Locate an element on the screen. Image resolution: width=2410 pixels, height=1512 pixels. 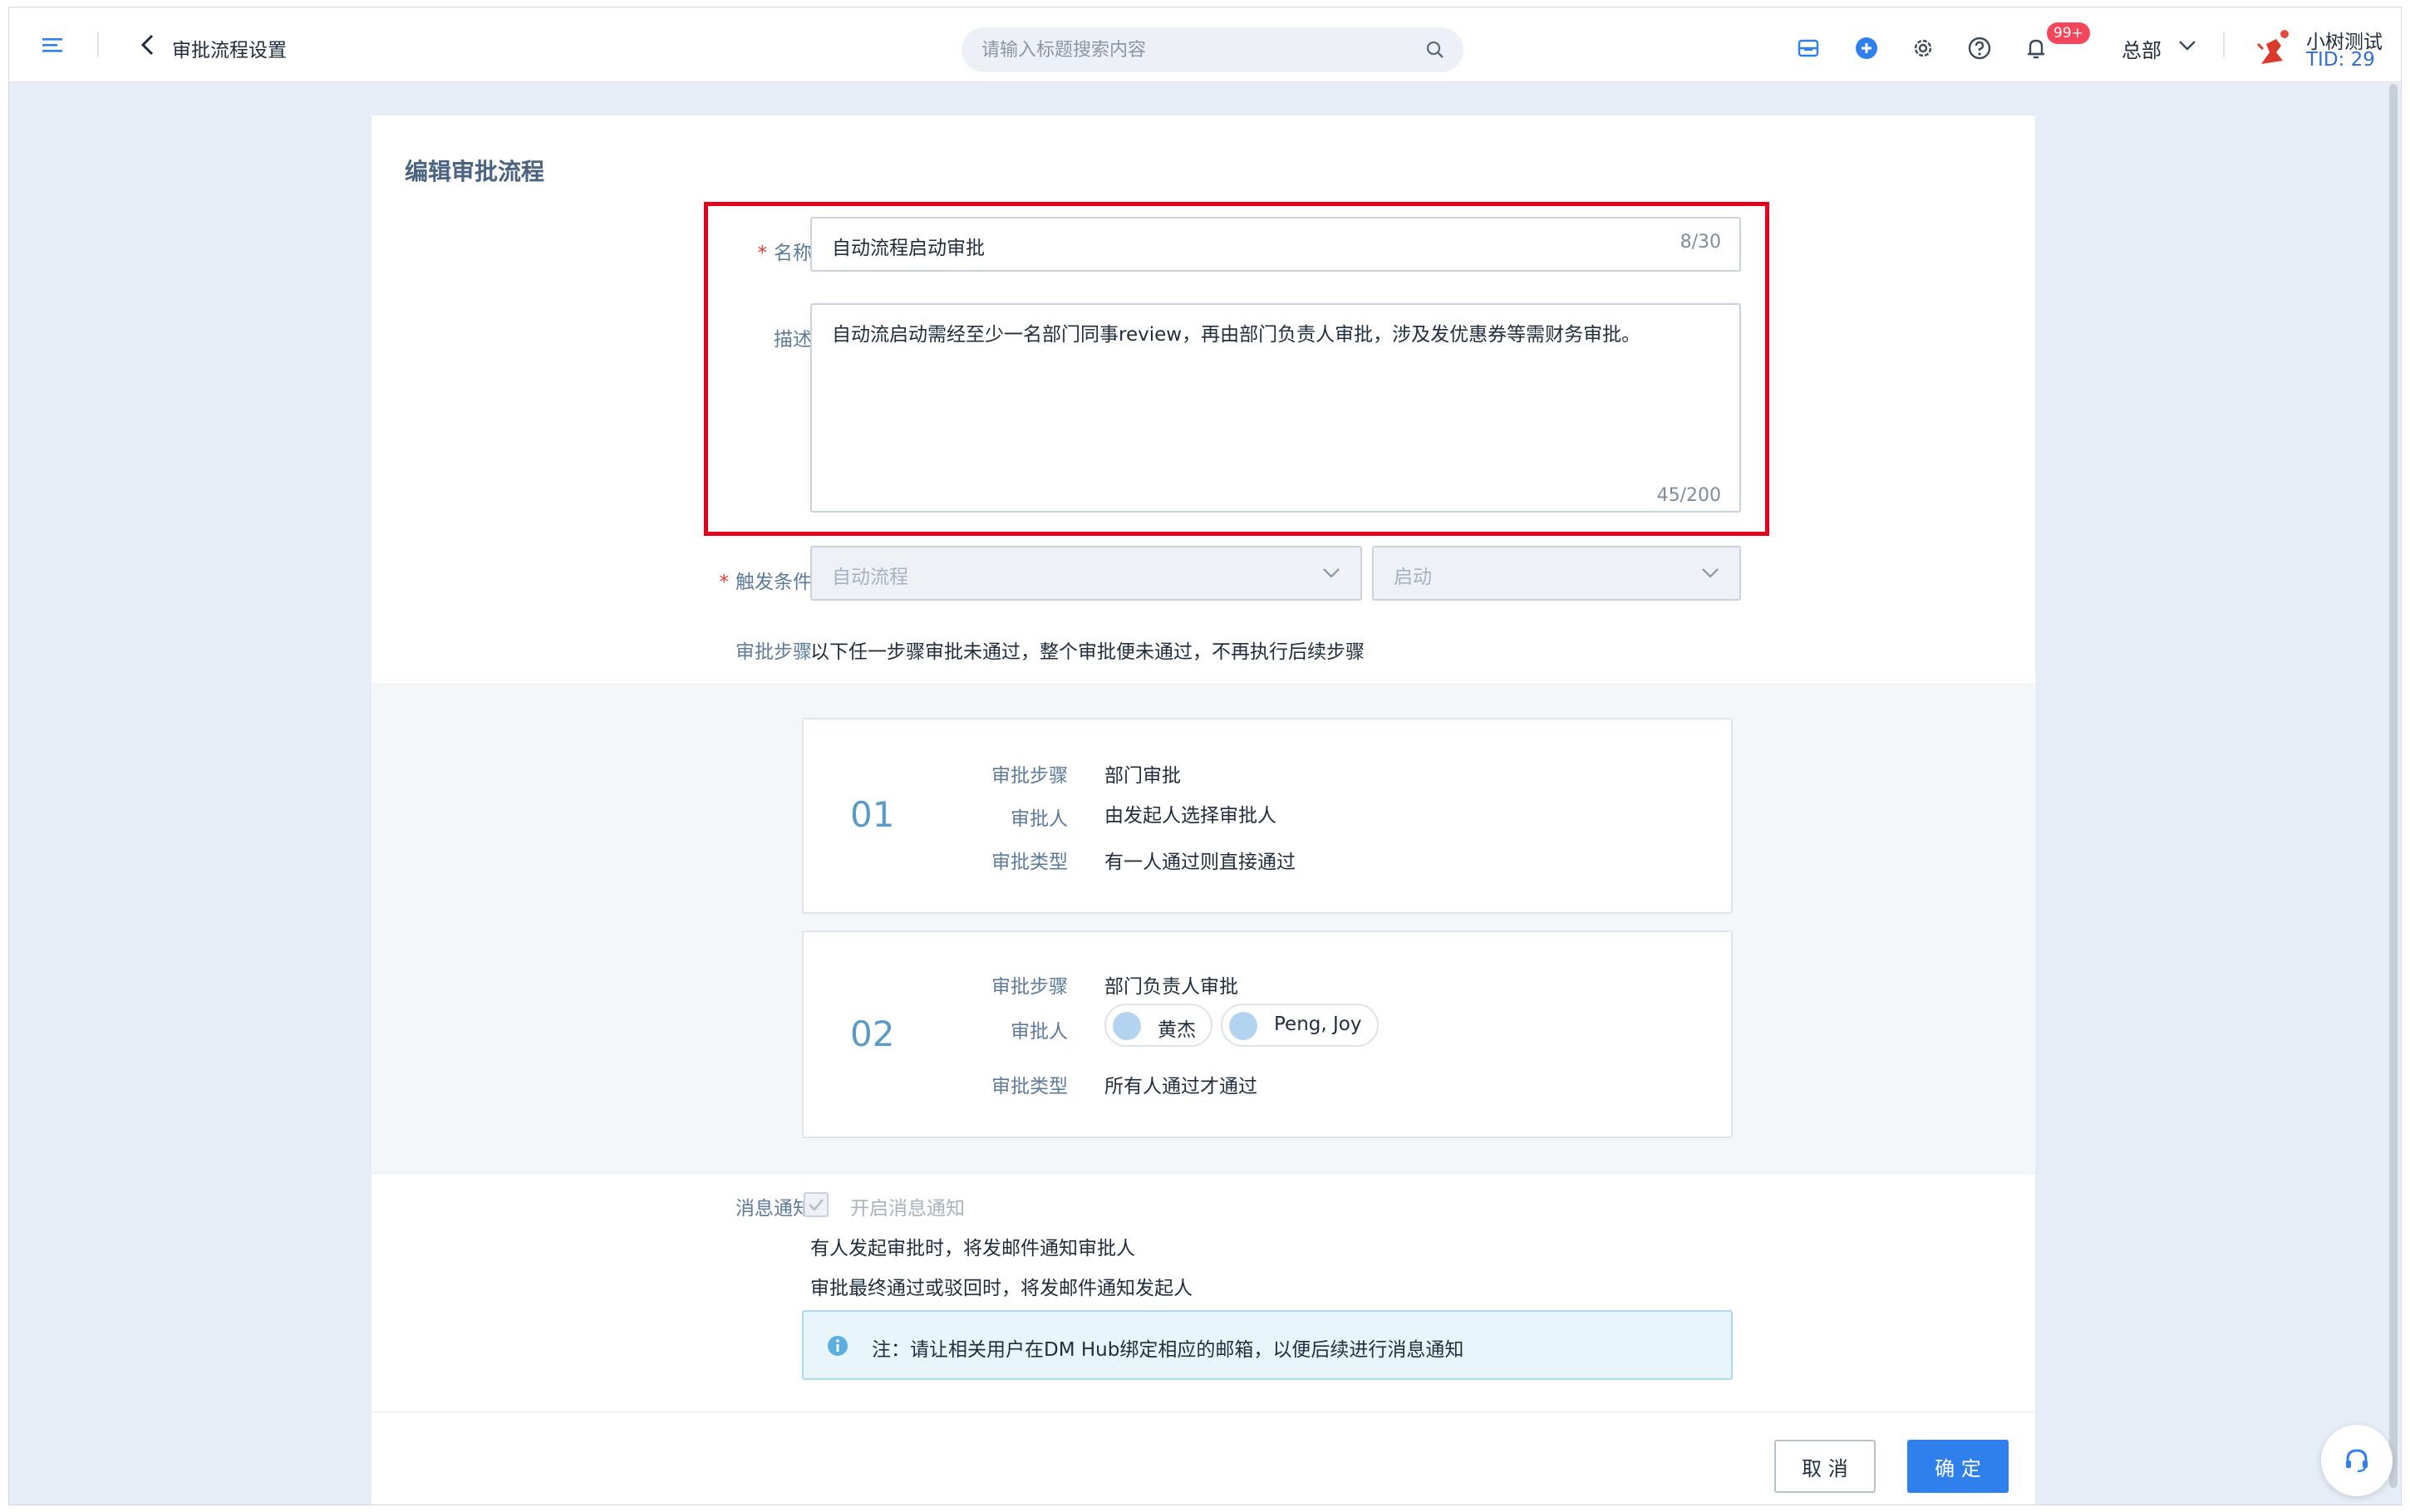
confirm-button: 确 定 is located at coordinates (1958, 1467).